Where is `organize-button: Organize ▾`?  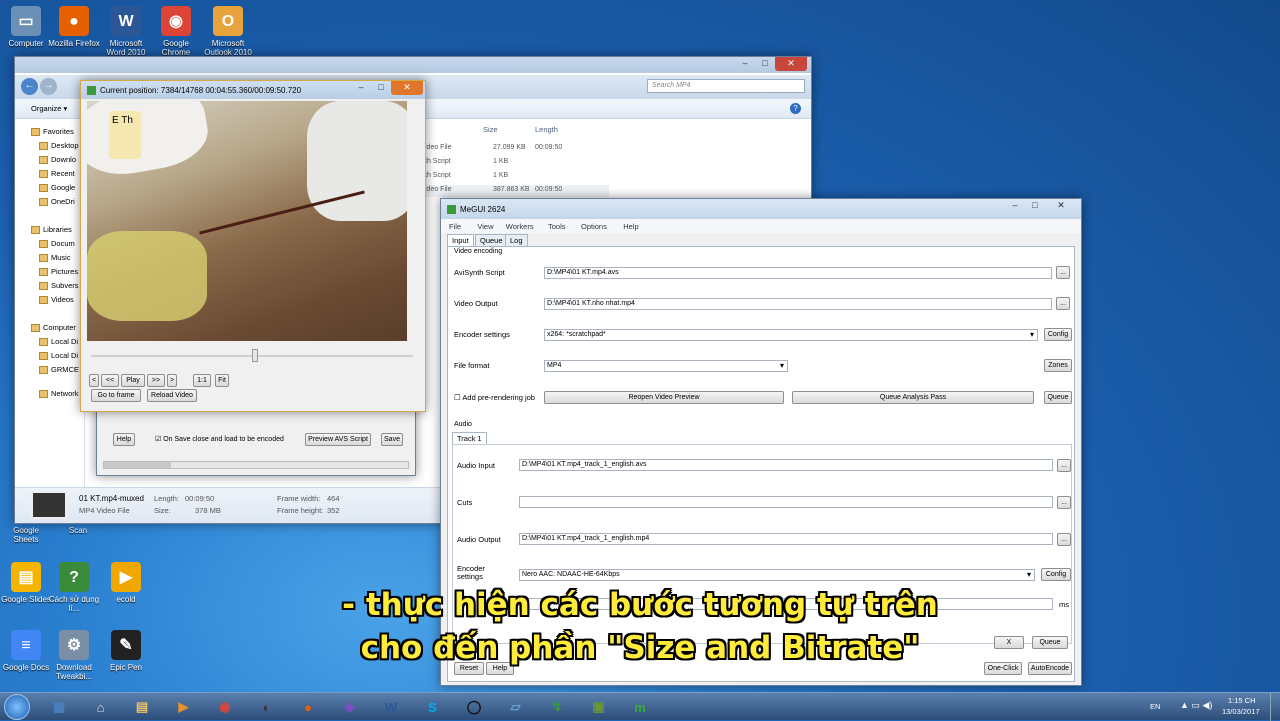 organize-button: Organize ▾ is located at coordinates (49, 108).